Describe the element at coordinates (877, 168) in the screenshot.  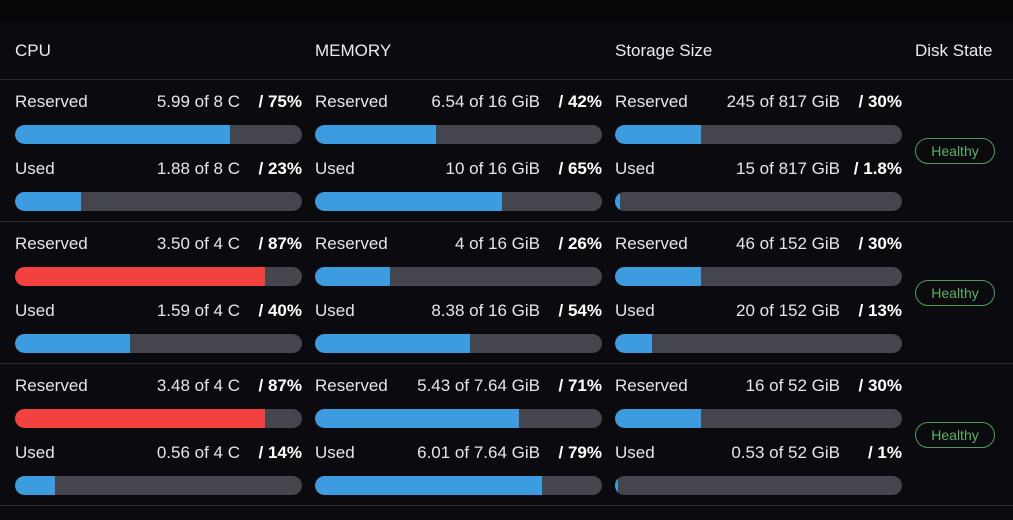
I see `storage-used-percent: / 1.8%` at that location.